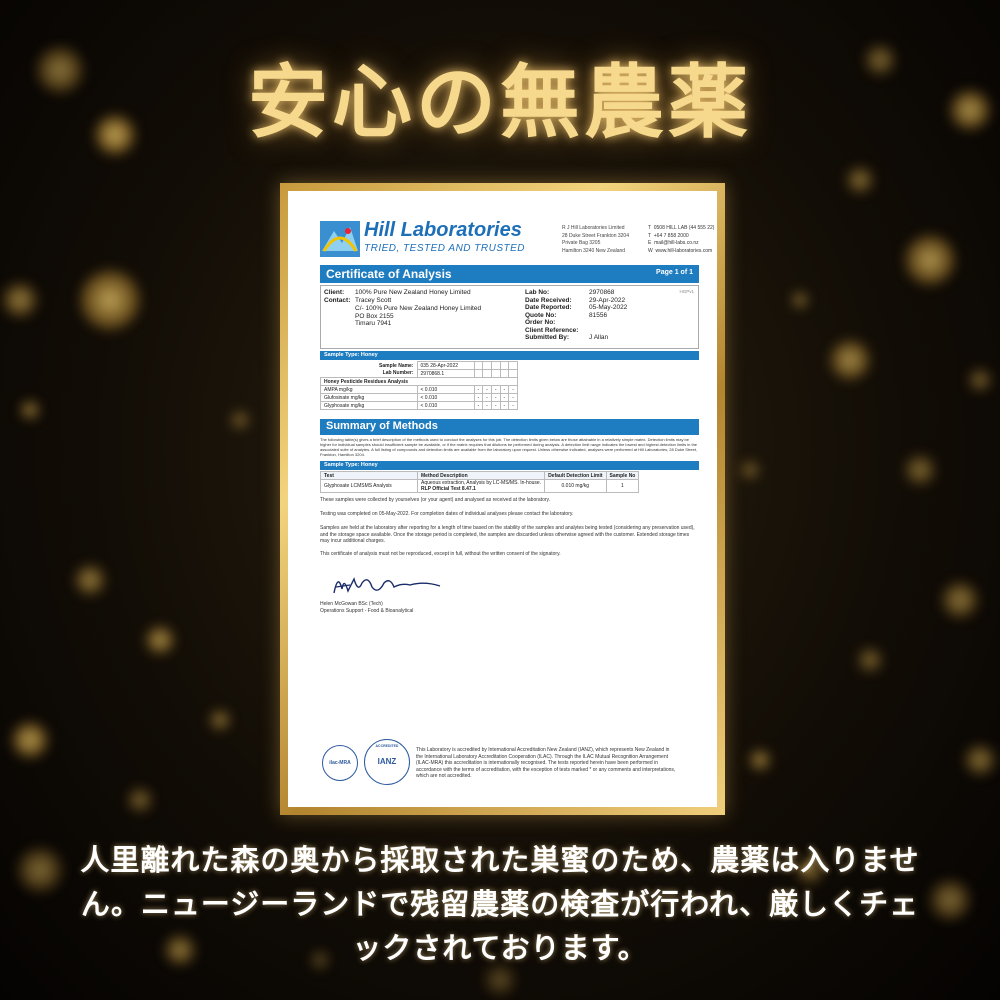 This screenshot has height=1000, width=1000. What do you see at coordinates (445, 248) in the screenshot?
I see `lab-tagline: TRIED, TESTED AND TRUSTED` at bounding box center [445, 248].